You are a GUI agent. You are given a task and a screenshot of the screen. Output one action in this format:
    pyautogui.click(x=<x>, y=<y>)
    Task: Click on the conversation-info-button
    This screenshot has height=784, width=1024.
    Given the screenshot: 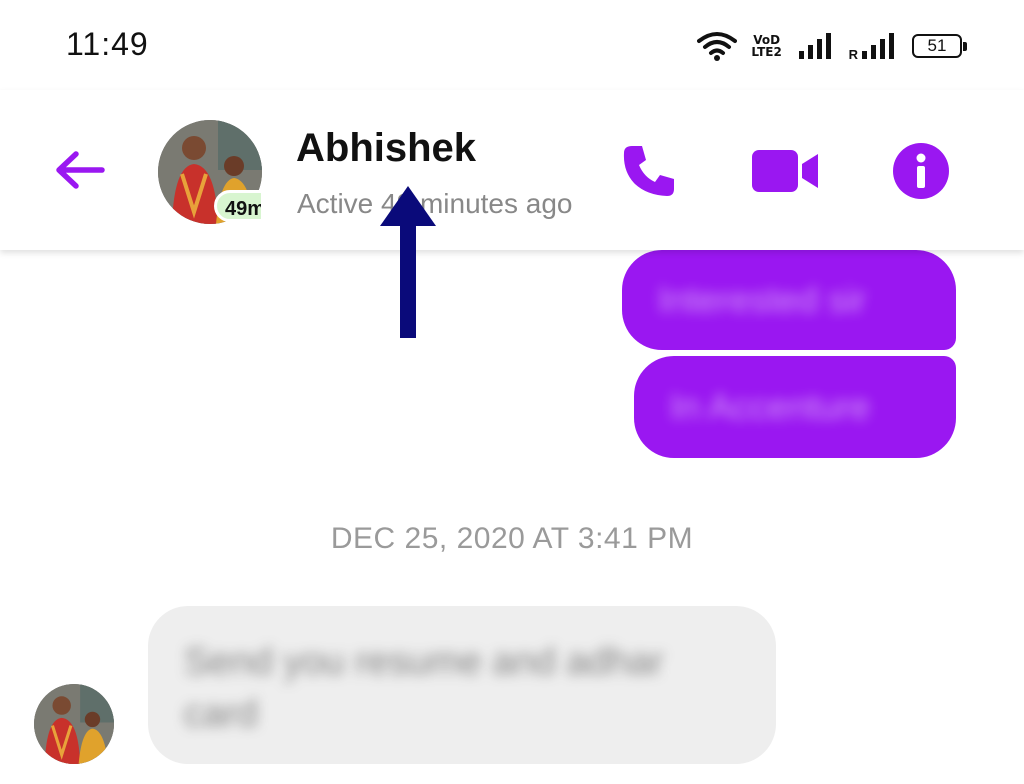 What is the action you would take?
    pyautogui.click(x=921, y=173)
    